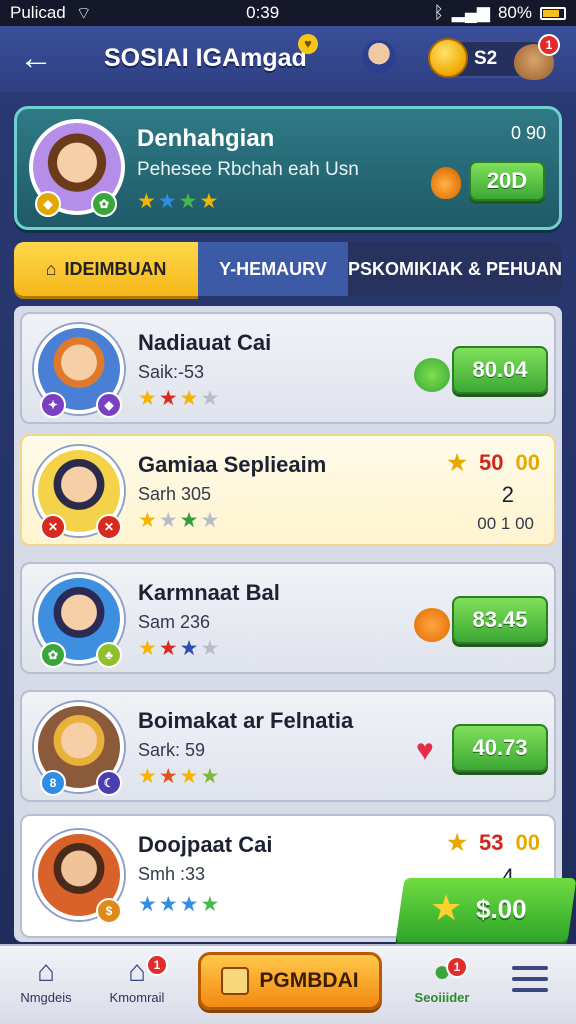 Image resolution: width=576 pixels, height=1024 pixels. Describe the element at coordinates (38, 12) in the screenshot. I see `carrier-label: Pulicad` at that location.